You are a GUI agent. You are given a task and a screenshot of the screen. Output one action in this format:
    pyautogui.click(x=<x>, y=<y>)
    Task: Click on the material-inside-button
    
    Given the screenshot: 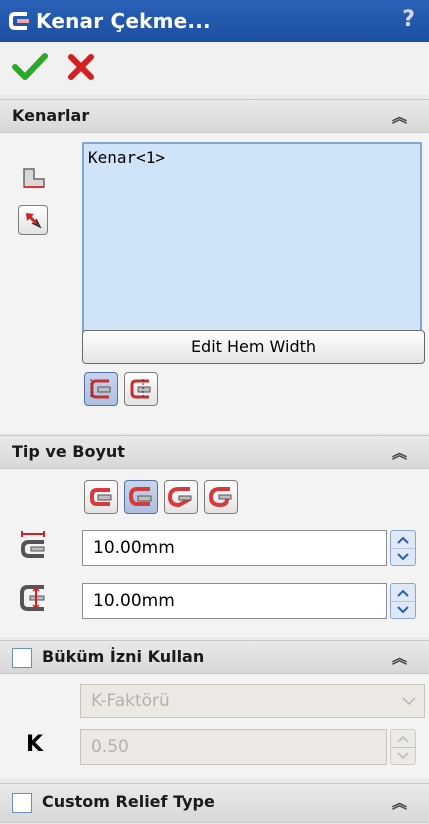 What is the action you would take?
    pyautogui.click(x=101, y=389)
    